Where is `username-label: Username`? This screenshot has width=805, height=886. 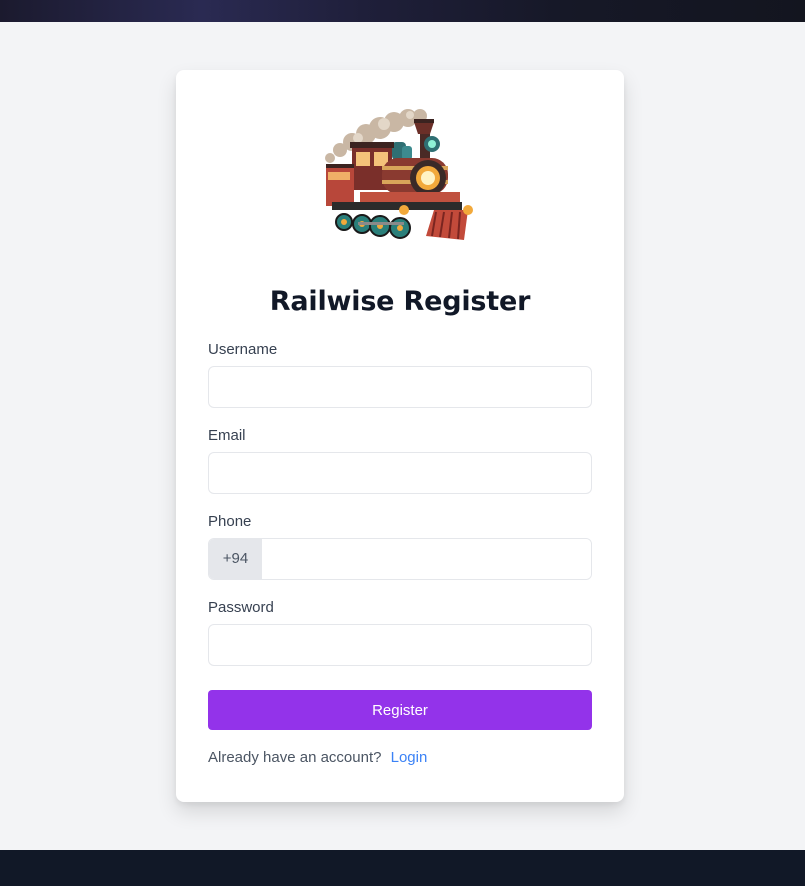
username-label: Username is located at coordinates (243, 349).